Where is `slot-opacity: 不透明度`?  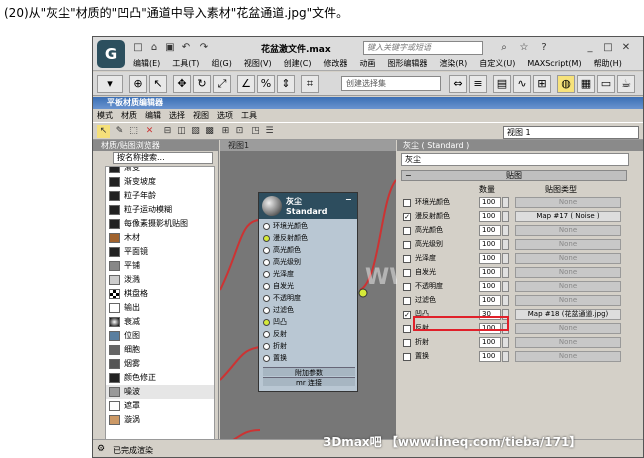
slot-opacity: 不透明度 is located at coordinates (309, 298).